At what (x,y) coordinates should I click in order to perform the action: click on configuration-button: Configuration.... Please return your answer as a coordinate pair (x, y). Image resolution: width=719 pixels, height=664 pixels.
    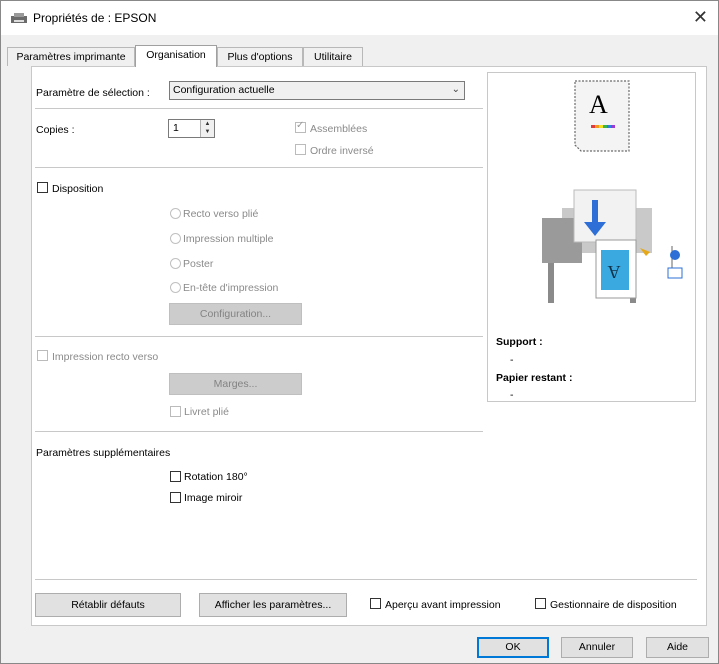
    Looking at the image, I should click on (235, 314).